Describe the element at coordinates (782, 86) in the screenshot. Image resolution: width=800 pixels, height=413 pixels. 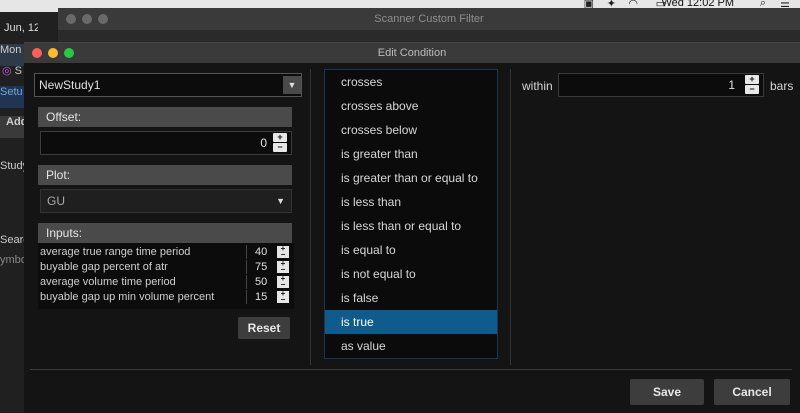
I see `bars-label: bars` at that location.